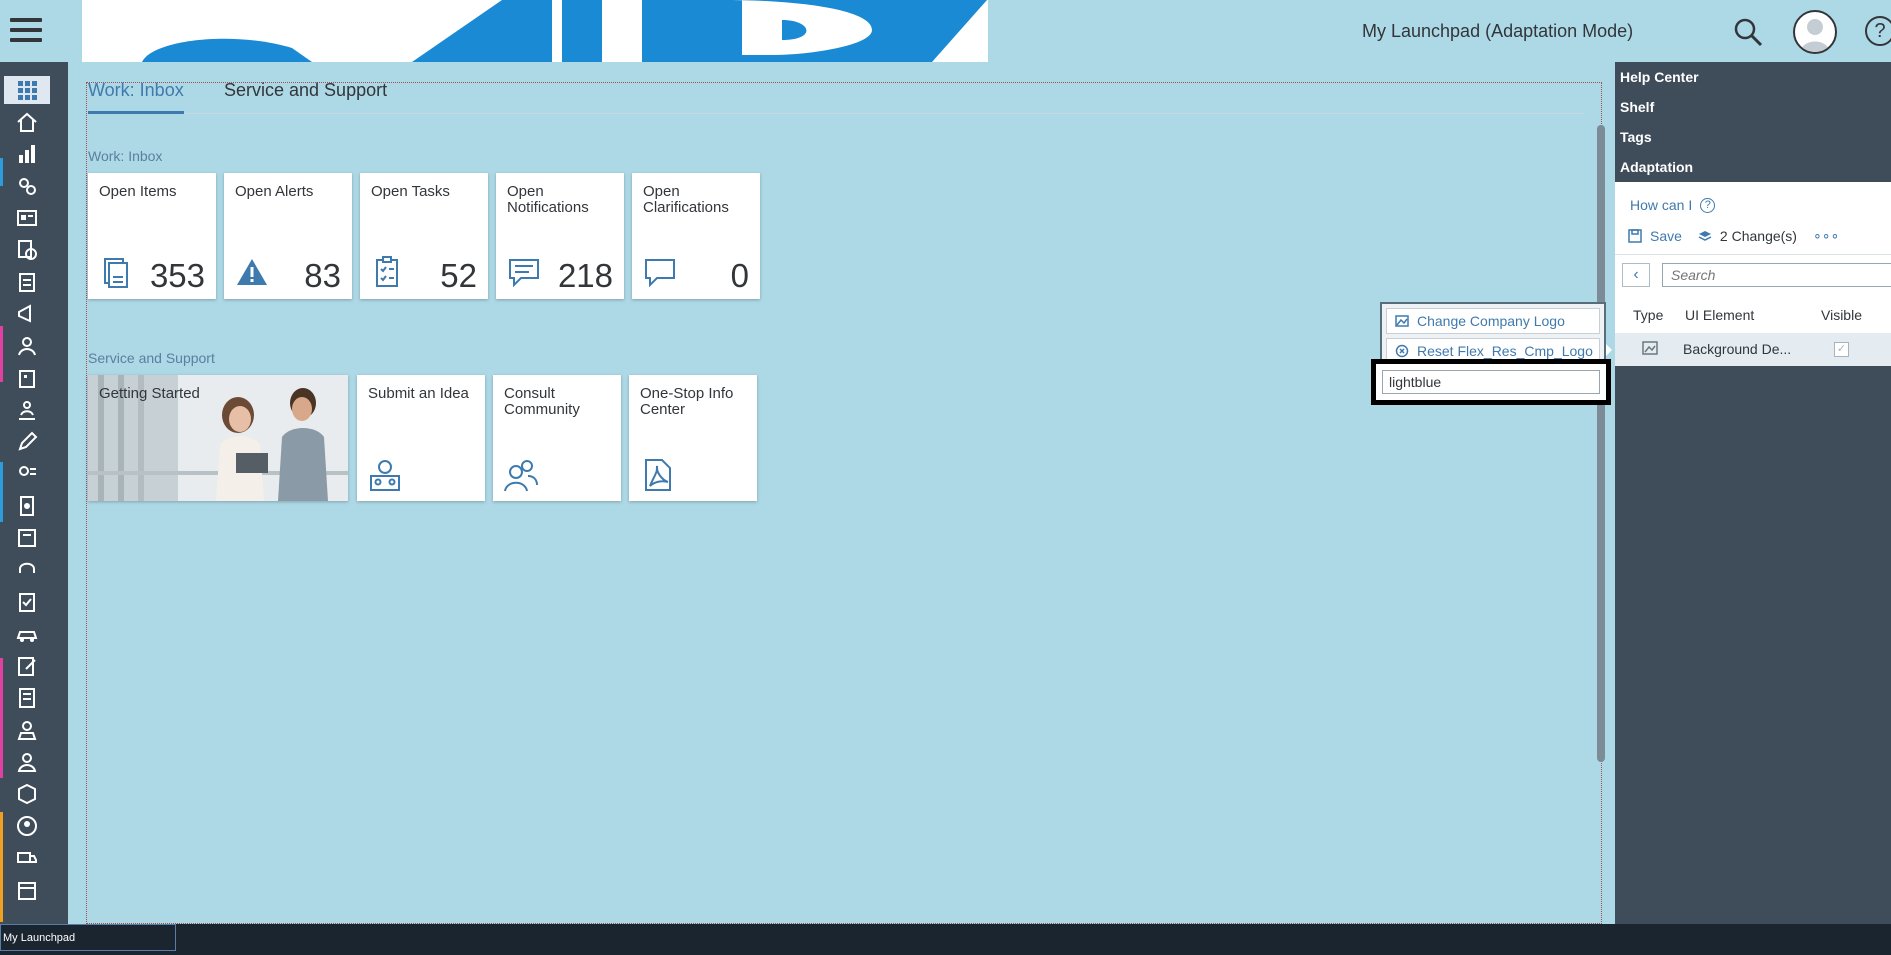 The image size is (1891, 955). What do you see at coordinates (836, 96) in the screenshot?
I see `tab-bar: Work: Inbox Service and Support` at bounding box center [836, 96].